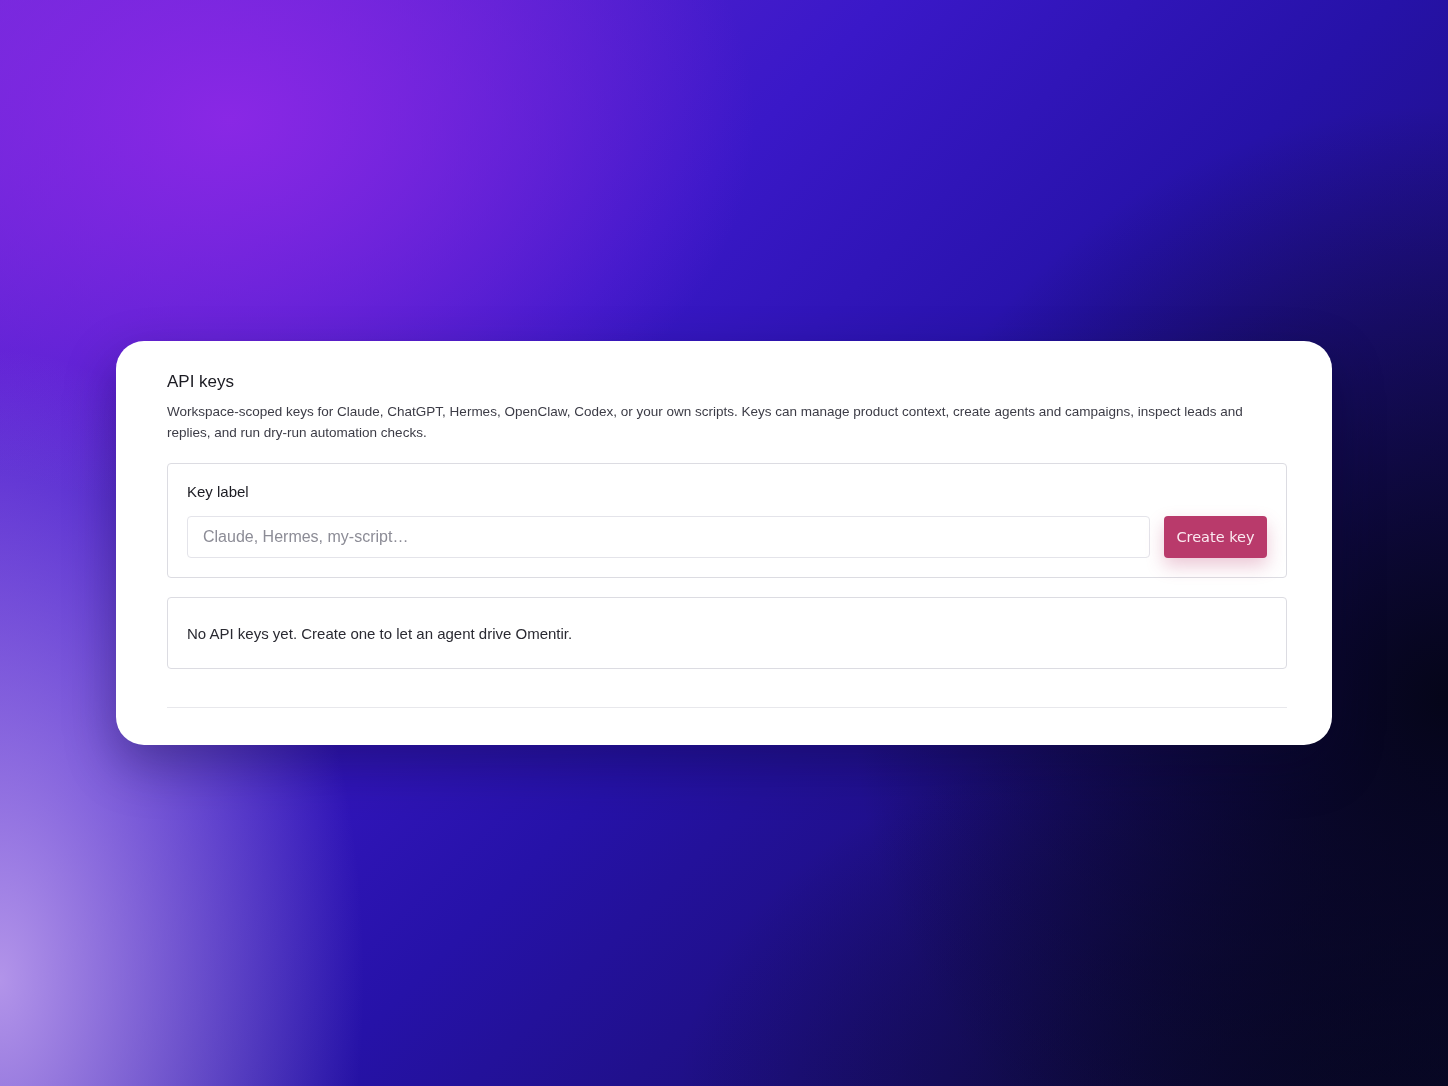 The width and height of the screenshot is (1448, 1086). I want to click on section-description: Workspace-scoped keys for Claude, ChatGPT, Hermes, OpenClaw, Codex, or your own scripts. Keys can manage product context, create agents and campaigns, inspect leads and replies, and run dry-run automation checks., so click(705, 422).